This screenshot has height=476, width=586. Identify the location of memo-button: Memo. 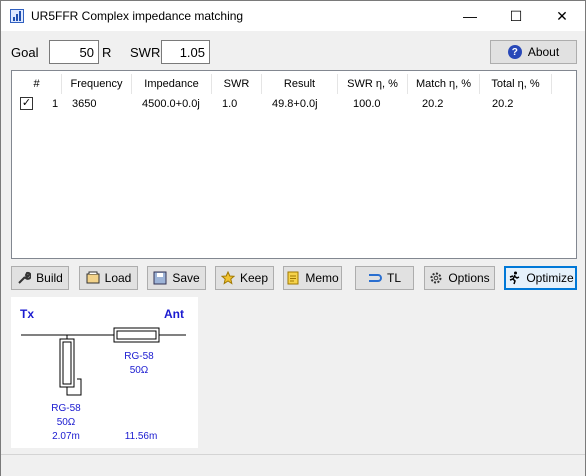
(312, 278).